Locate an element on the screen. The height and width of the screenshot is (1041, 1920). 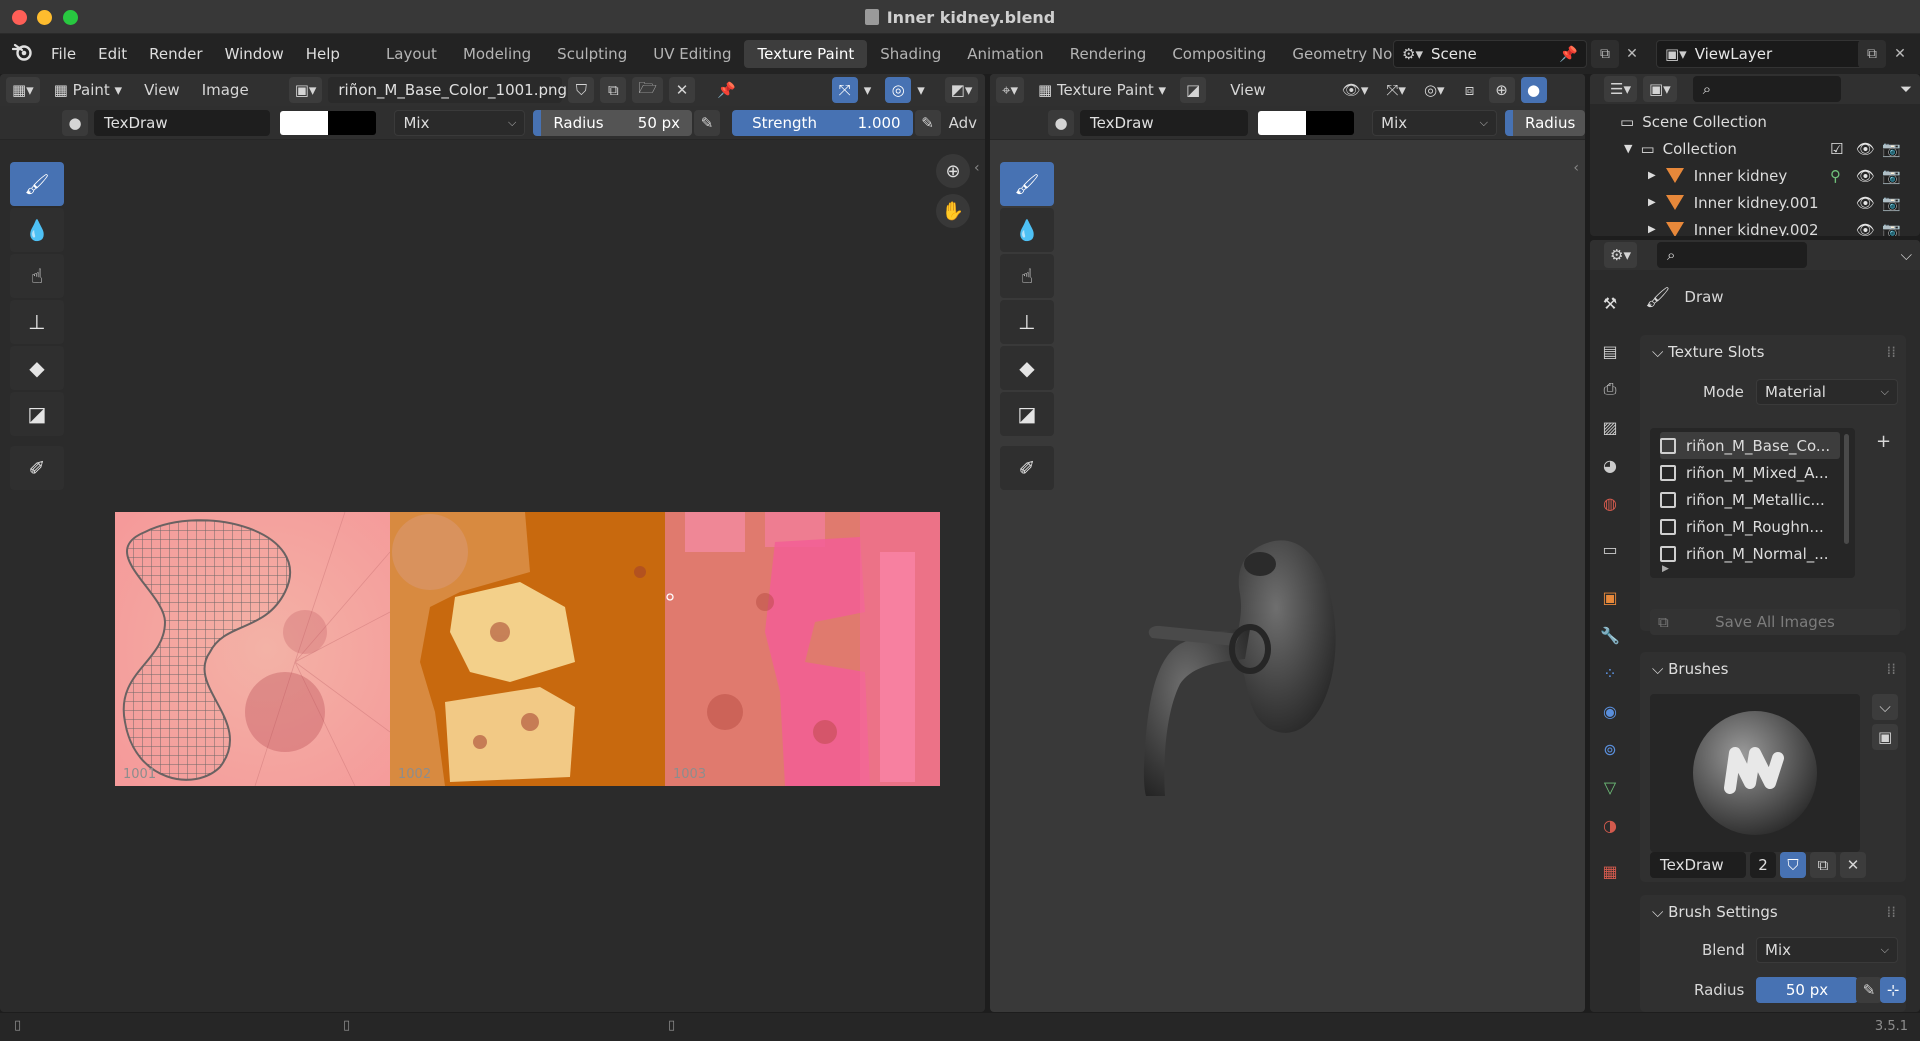
data-tab-icon: ▽ is located at coordinates (1610, 787).